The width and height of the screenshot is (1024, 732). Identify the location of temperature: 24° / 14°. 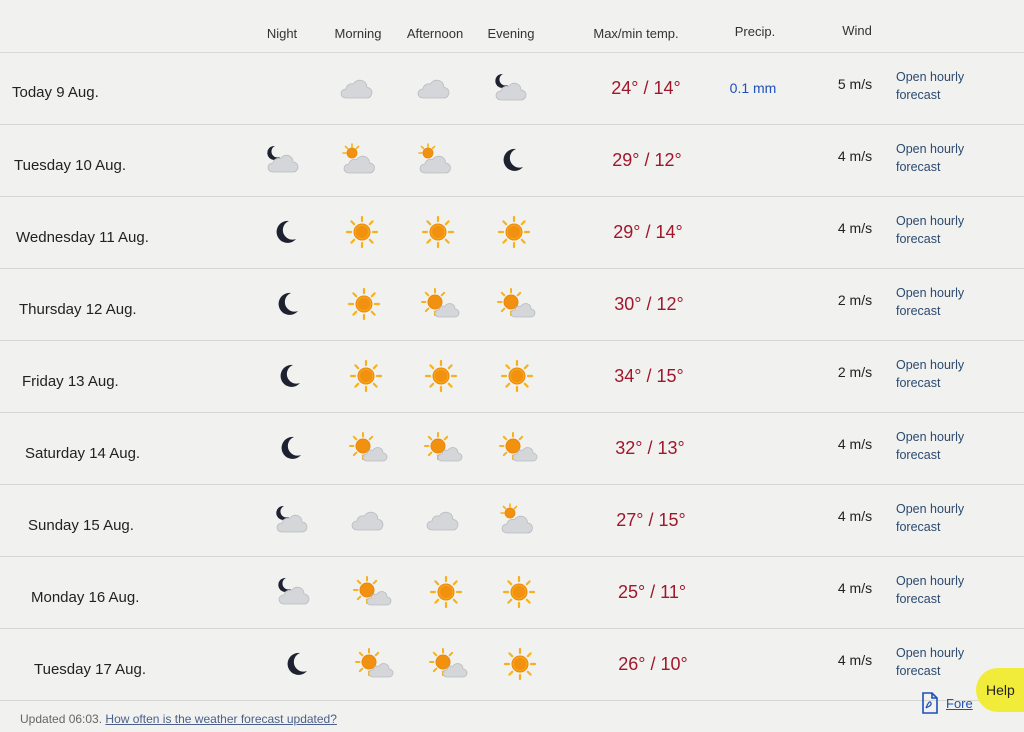
(646, 87).